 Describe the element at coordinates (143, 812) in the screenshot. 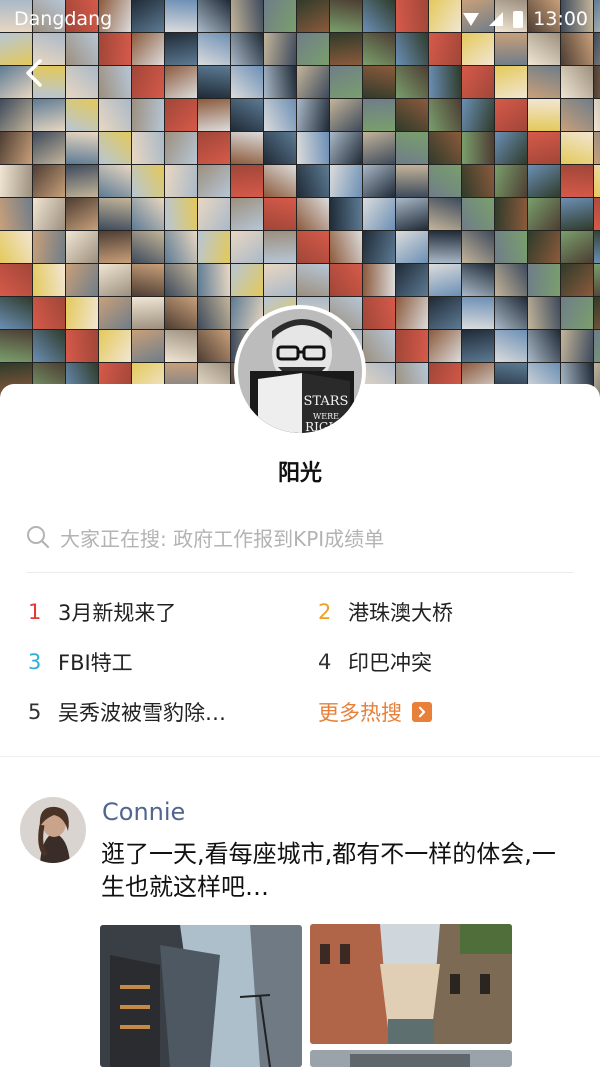

I see `post-author-name: Connie` at that location.